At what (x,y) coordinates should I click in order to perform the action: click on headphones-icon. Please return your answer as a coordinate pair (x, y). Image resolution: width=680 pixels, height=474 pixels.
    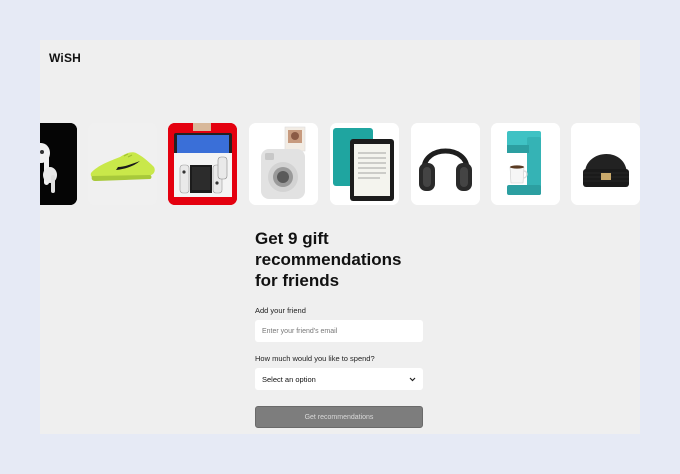
    Looking at the image, I should click on (445, 164).